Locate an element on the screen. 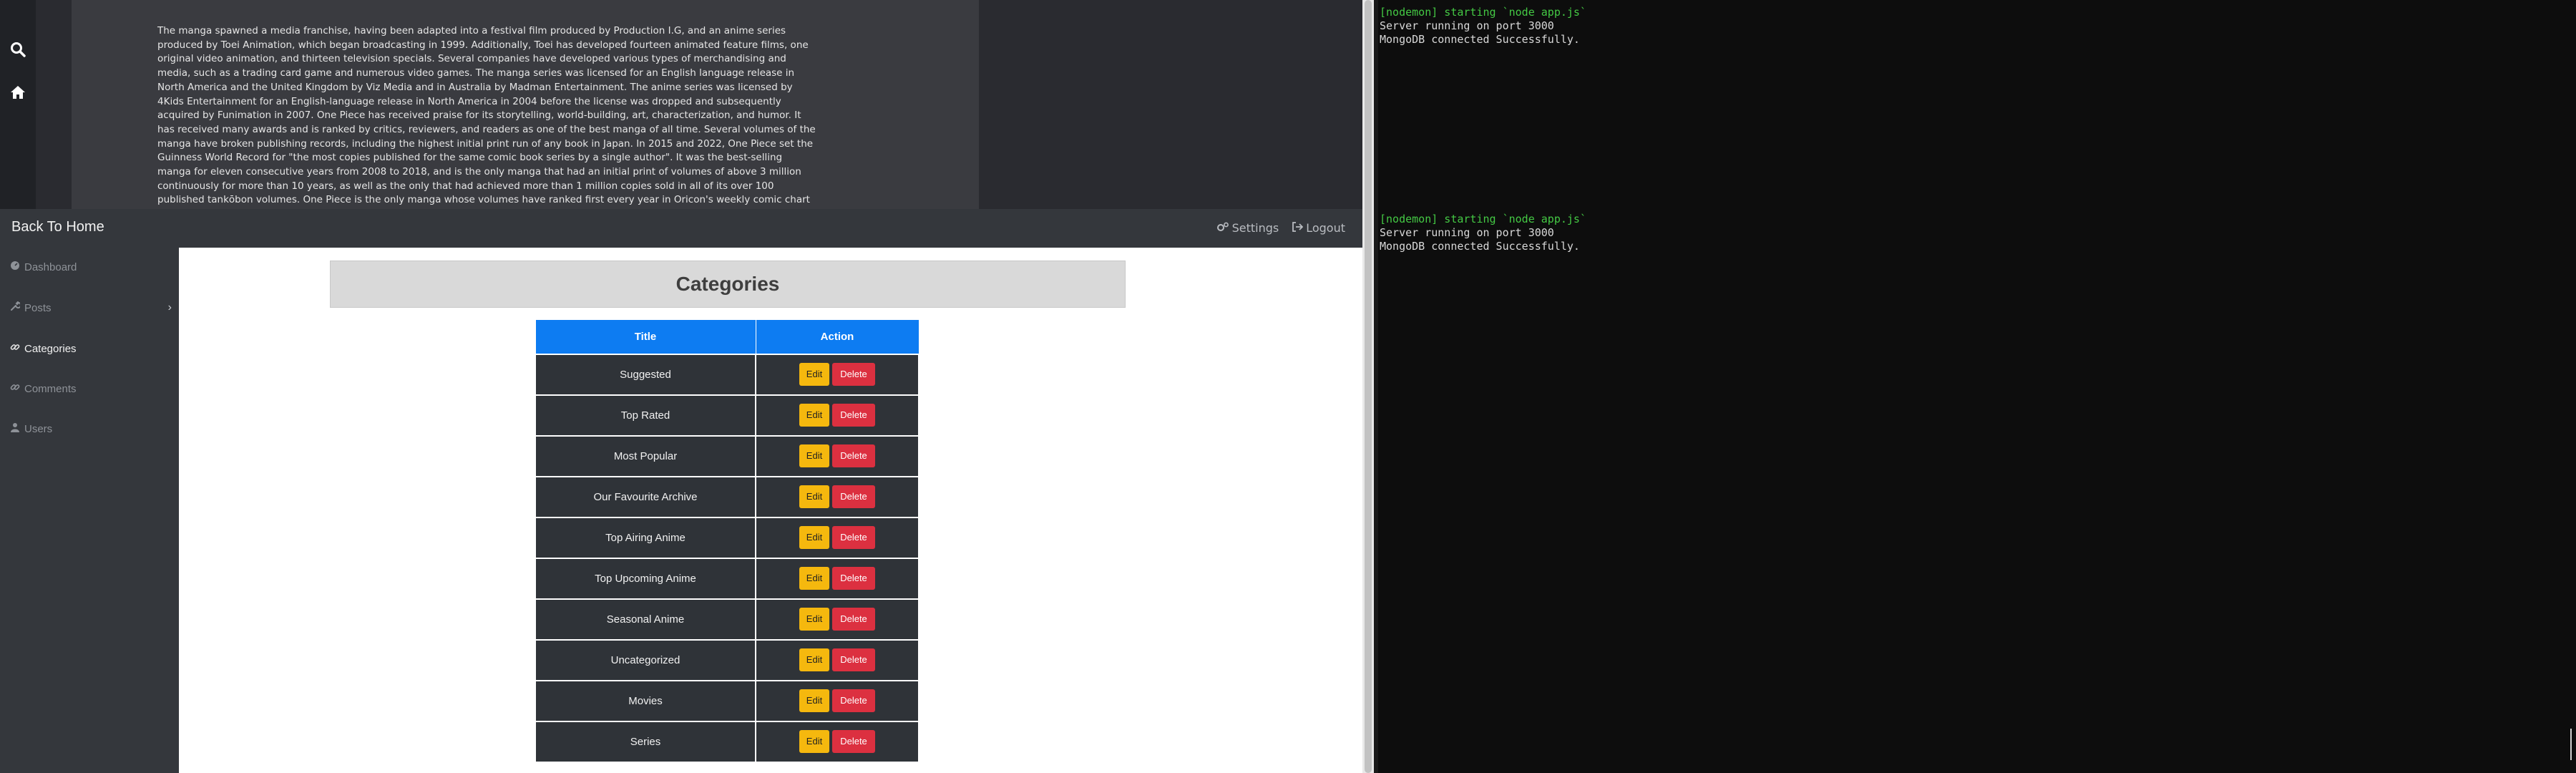 The width and height of the screenshot is (2576, 773). sidebar-item-posts: Posts › is located at coordinates (91, 307).